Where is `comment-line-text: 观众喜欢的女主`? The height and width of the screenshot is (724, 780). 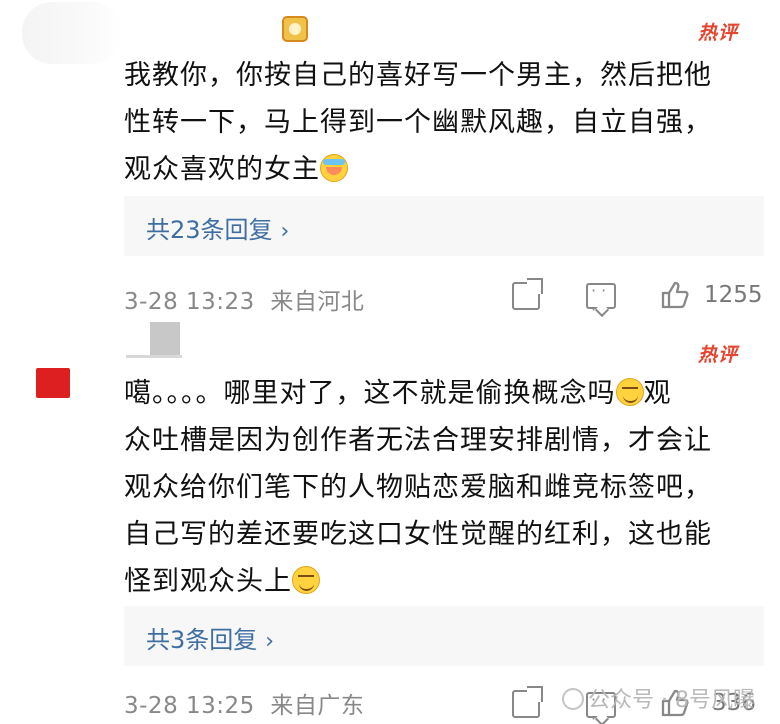 comment-line-text: 观众喜欢的女主 is located at coordinates (222, 169).